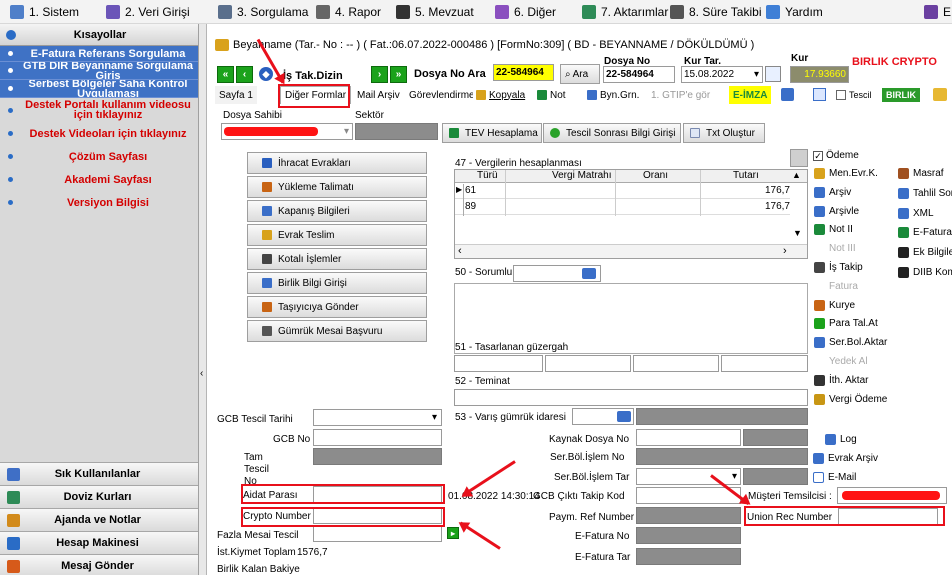 This screenshot has width=952, height=576. Describe the element at coordinates (580, 74) in the screenshot. I see `ara-button: ⌕ Ara` at that location.